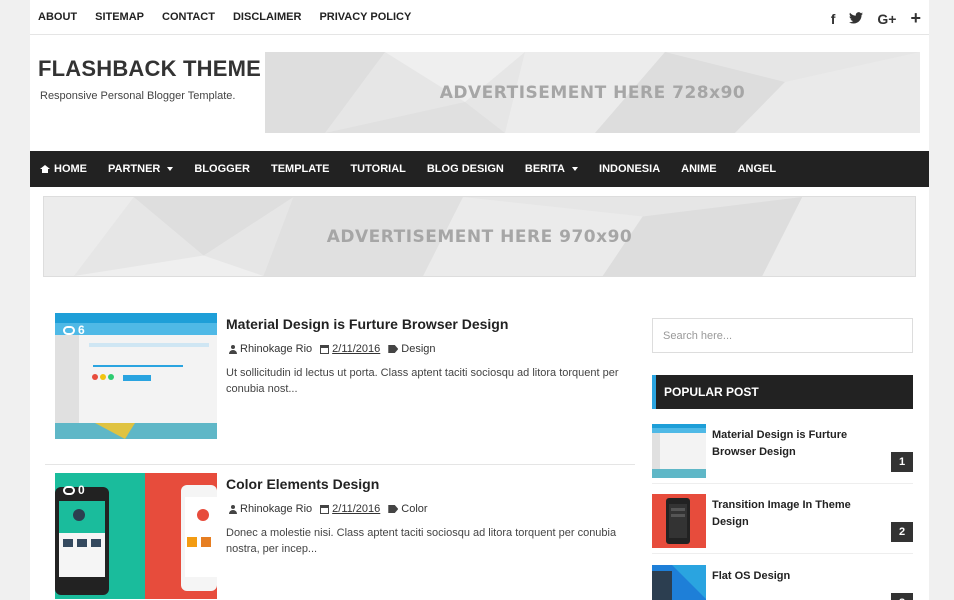 This screenshot has width=954, height=600. I want to click on post-meta: Rhinokage Rio 2/11/2016 Design, so click(332, 349).